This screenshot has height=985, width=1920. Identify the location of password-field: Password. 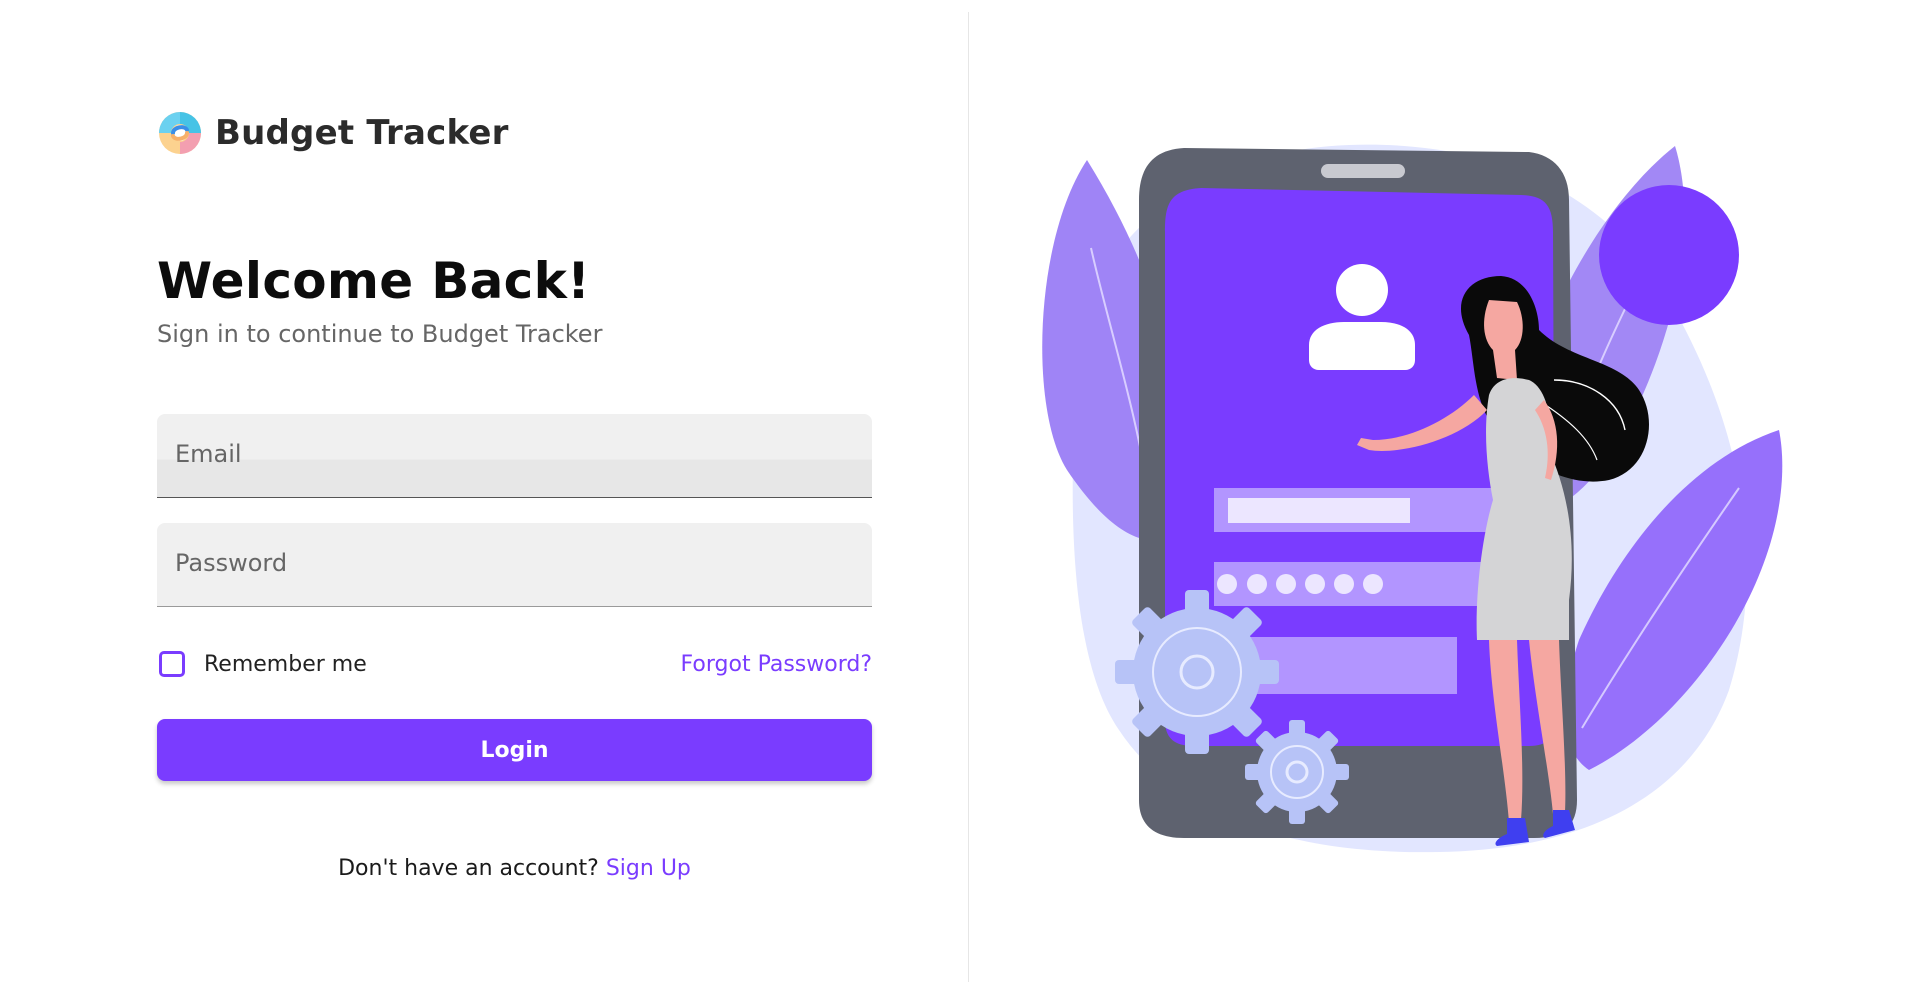
(514, 565).